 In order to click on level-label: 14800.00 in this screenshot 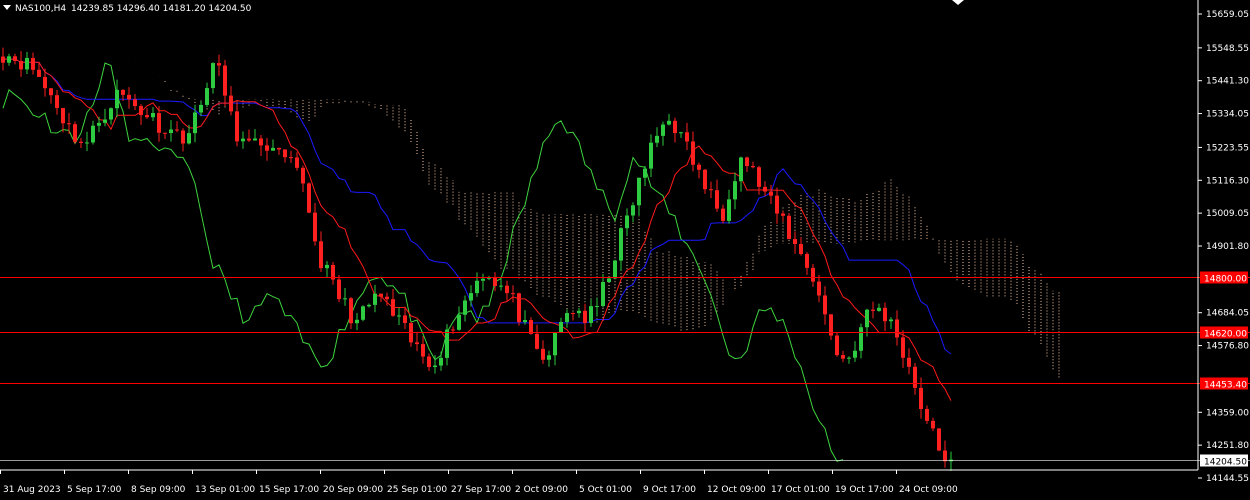, I will do `click(1225, 280)`.